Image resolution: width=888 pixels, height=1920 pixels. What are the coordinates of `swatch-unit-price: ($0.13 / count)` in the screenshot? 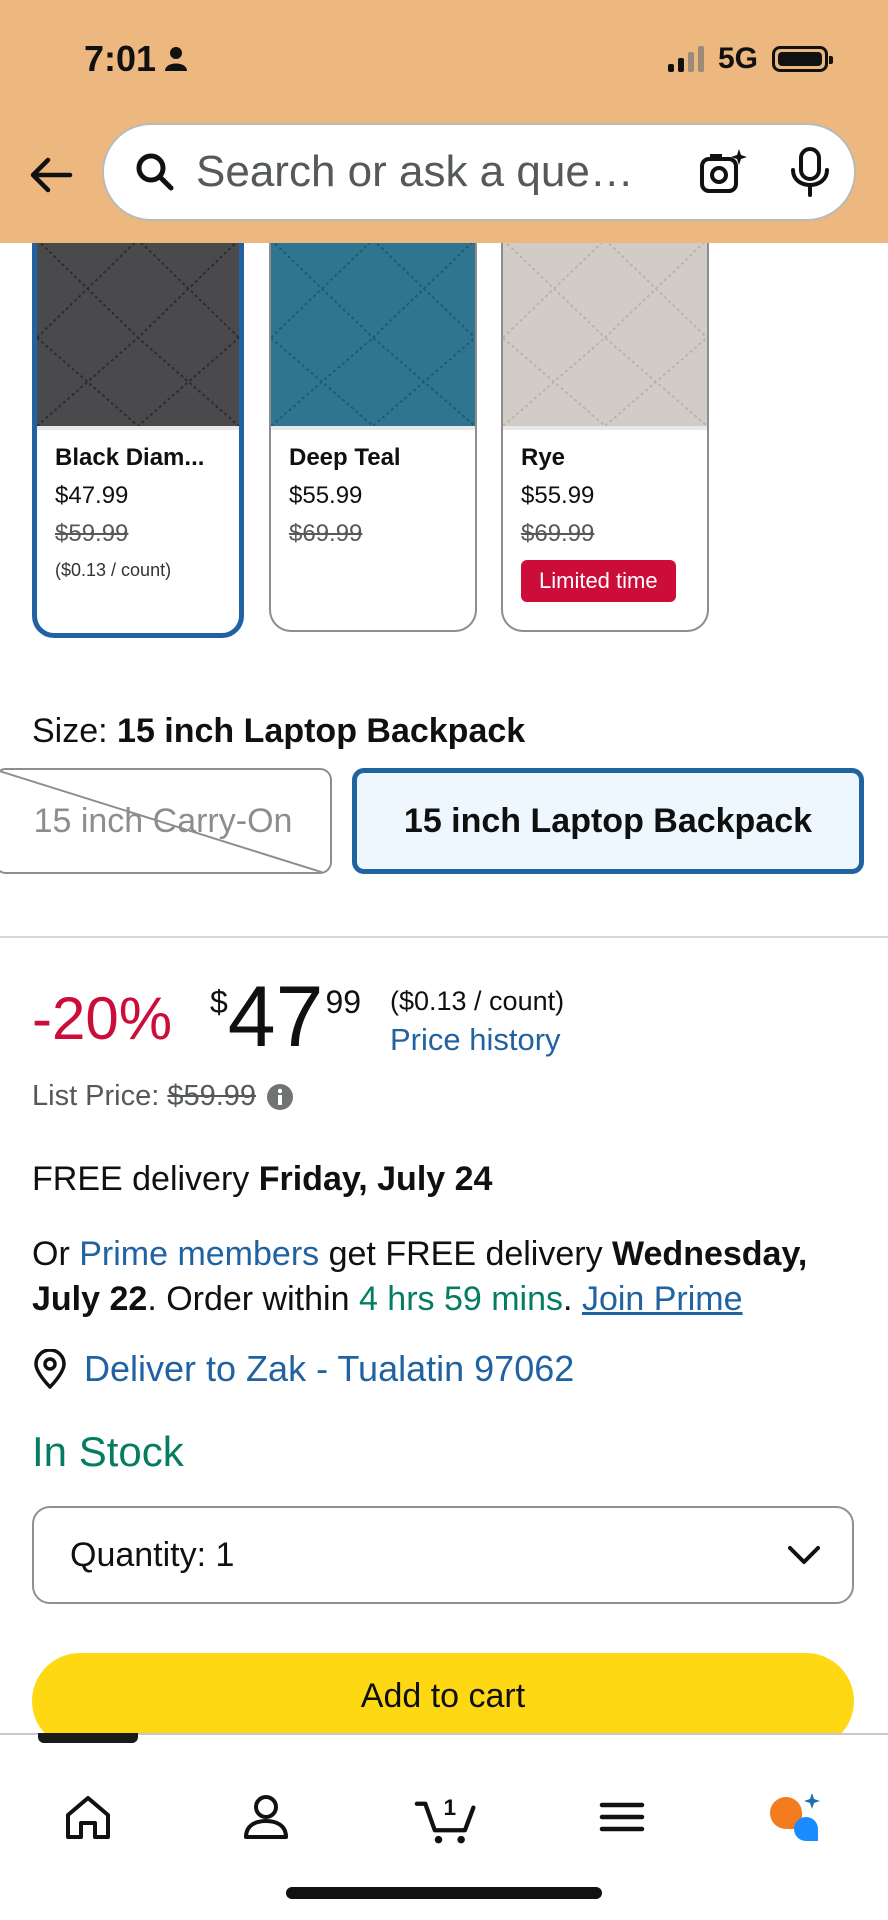 It's located at (113, 570).